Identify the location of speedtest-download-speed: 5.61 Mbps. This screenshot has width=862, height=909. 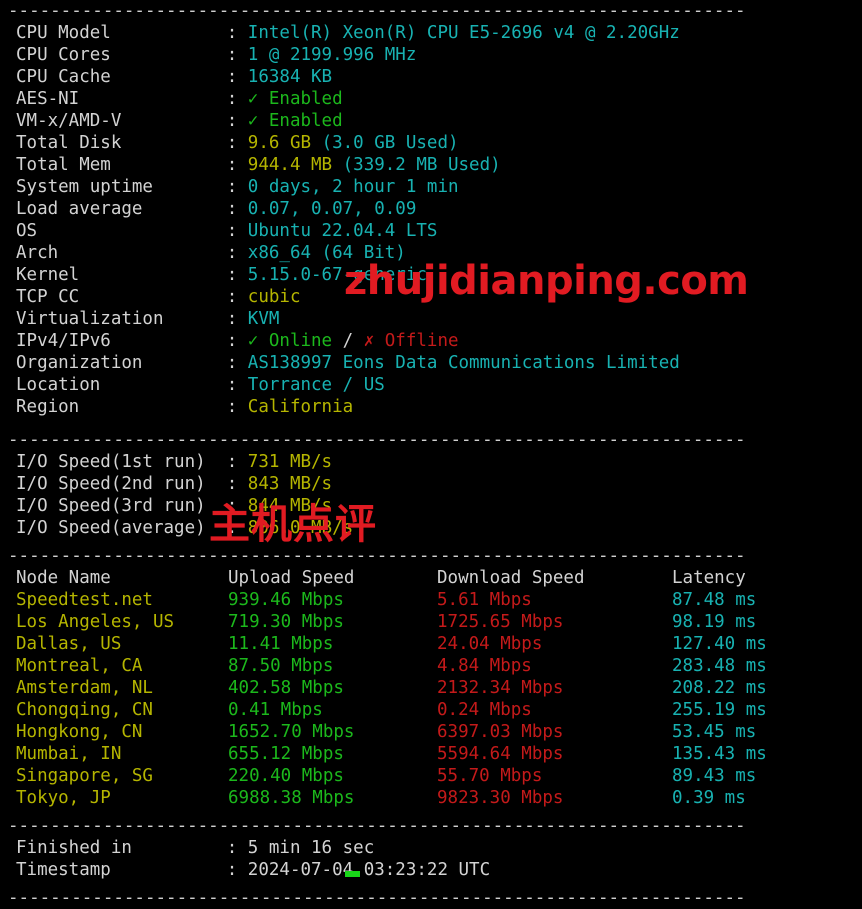
(484, 600).